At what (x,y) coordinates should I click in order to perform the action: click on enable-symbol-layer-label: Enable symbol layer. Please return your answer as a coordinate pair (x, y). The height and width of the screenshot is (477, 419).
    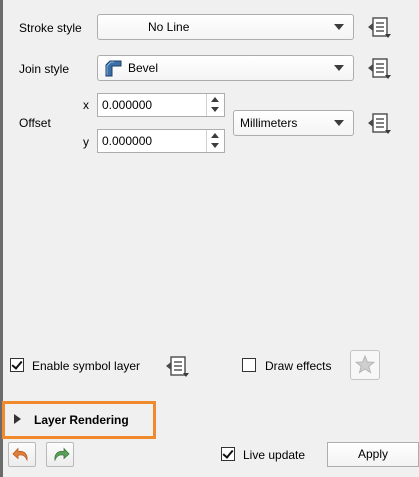
    Looking at the image, I should click on (86, 366).